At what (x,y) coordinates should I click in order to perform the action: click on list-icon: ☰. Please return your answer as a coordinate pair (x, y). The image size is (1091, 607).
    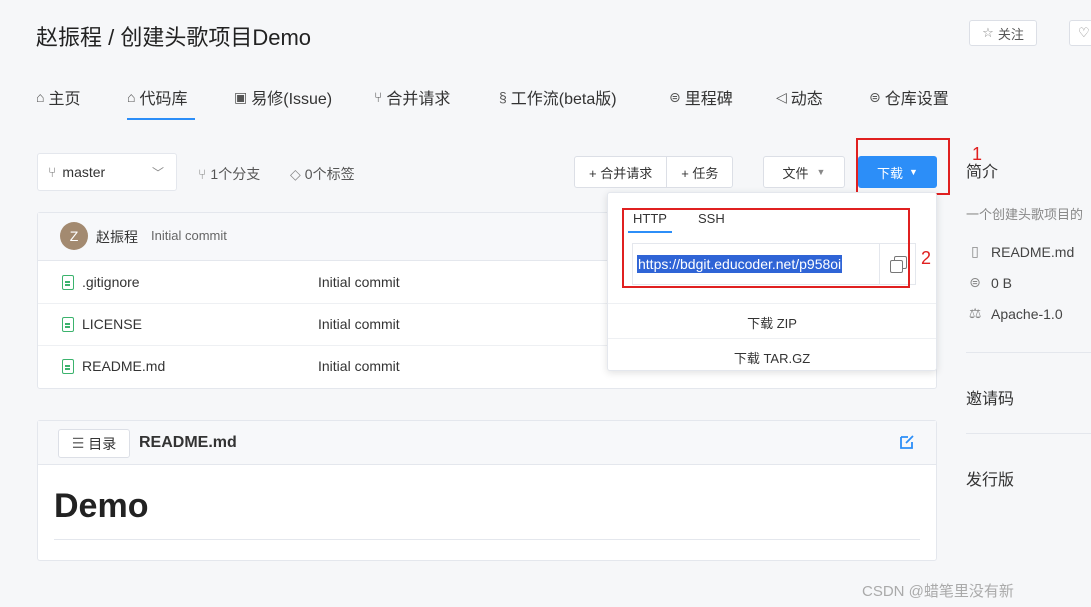
    Looking at the image, I should click on (78, 443).